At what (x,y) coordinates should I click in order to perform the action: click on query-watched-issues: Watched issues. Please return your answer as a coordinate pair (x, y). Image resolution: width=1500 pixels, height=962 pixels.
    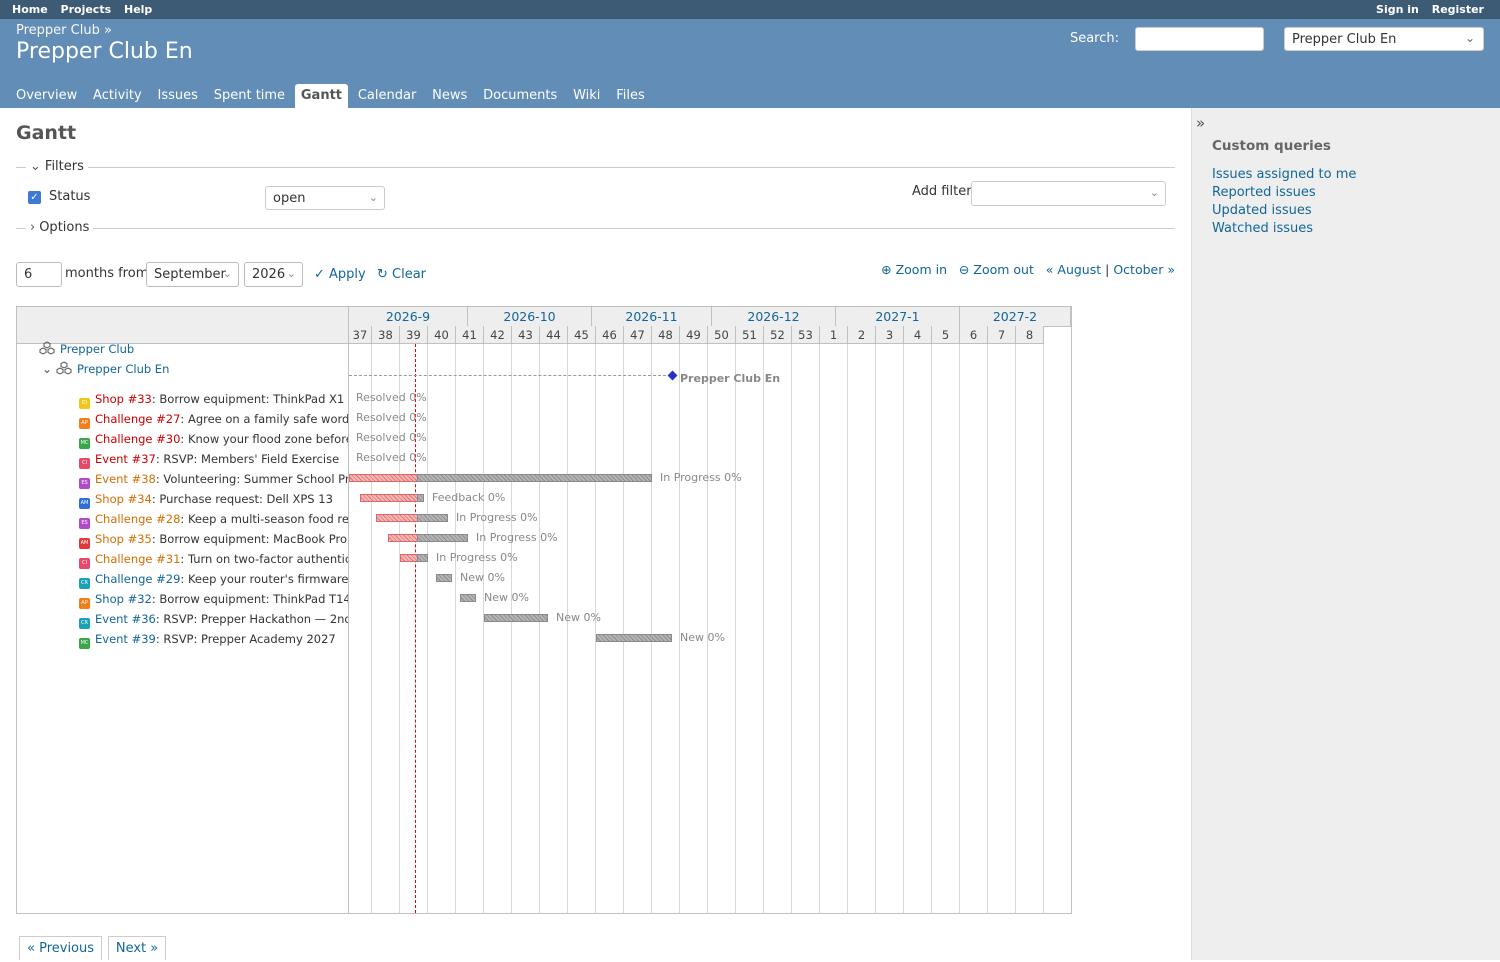
    Looking at the image, I should click on (1284, 229).